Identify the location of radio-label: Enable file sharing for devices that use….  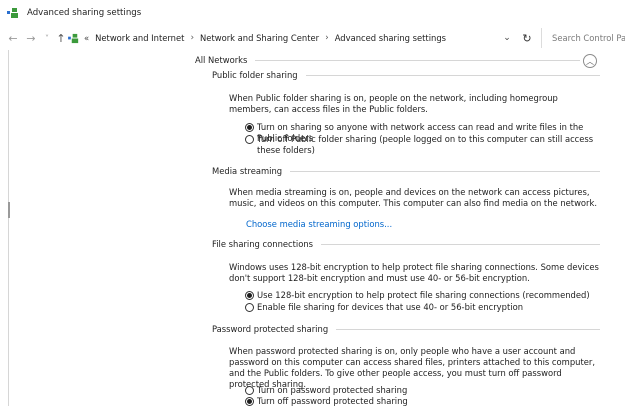
(390, 307).